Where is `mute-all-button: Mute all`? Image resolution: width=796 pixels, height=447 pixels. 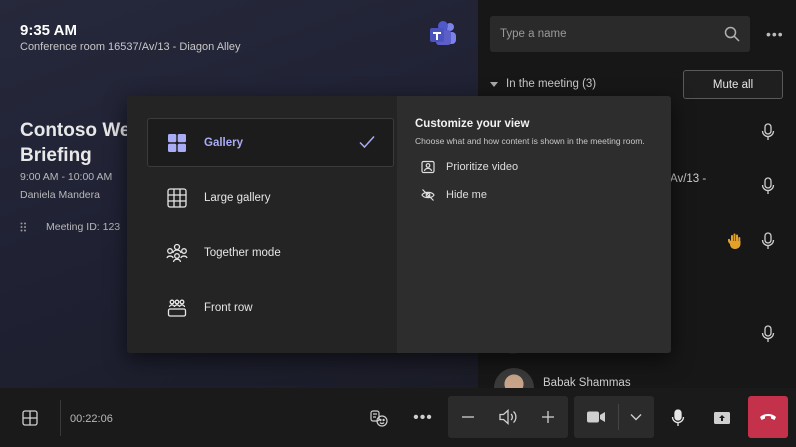 mute-all-button: Mute all is located at coordinates (733, 84).